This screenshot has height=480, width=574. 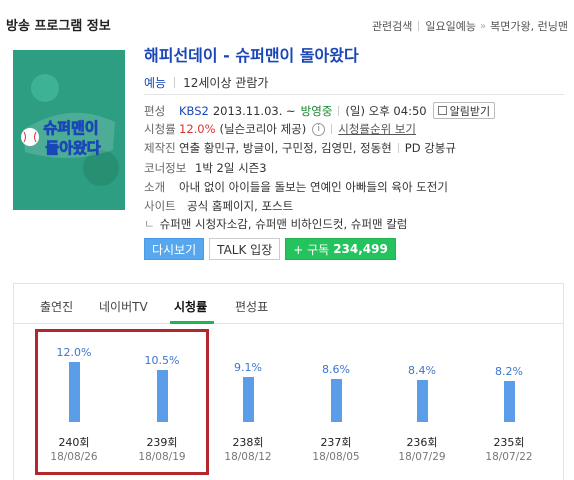 What do you see at coordinates (336, 369) in the screenshot?
I see `chart-value-label: 8.6%` at bounding box center [336, 369].